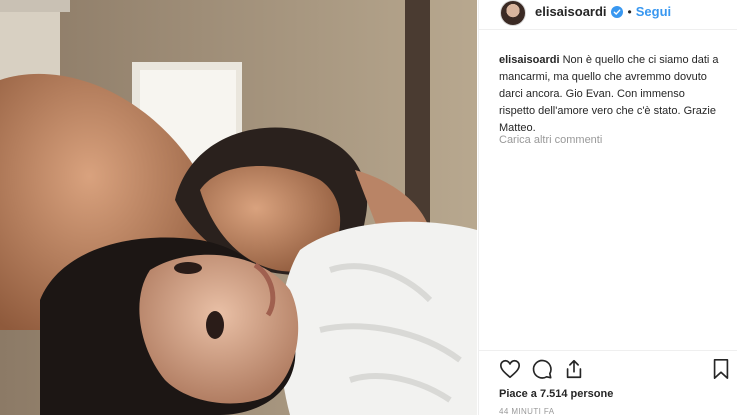  What do you see at coordinates (513, 13) in the screenshot?
I see `avatar` at bounding box center [513, 13].